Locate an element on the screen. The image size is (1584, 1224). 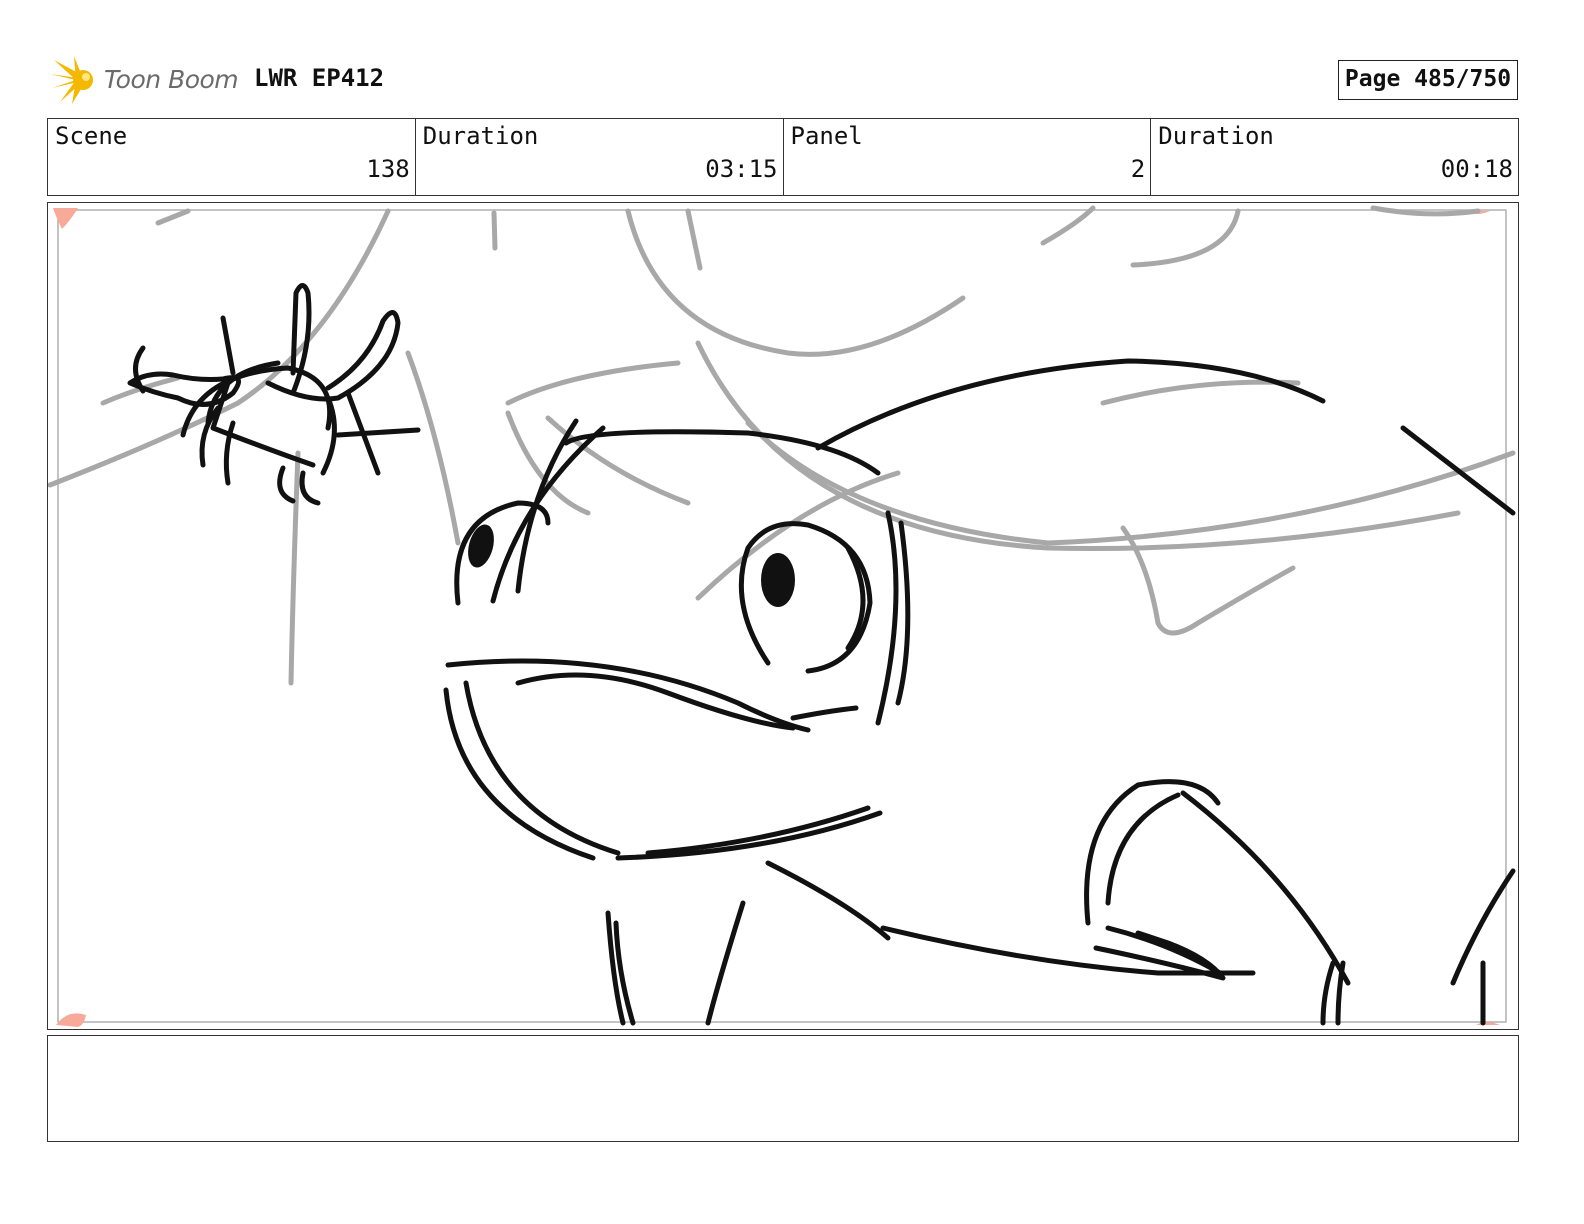
toon-boom-logo: Toon Boom is located at coordinates (145, 80).